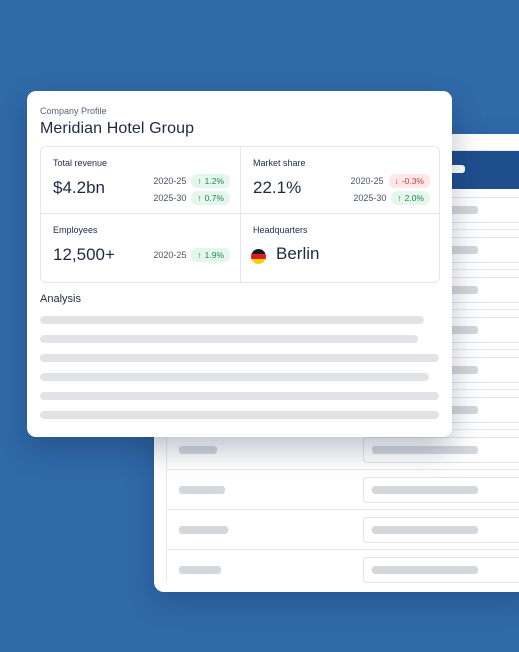 The width and height of the screenshot is (519, 652). Describe the element at coordinates (117, 128) in the screenshot. I see `company-name: Meridian Hotel Group` at that location.